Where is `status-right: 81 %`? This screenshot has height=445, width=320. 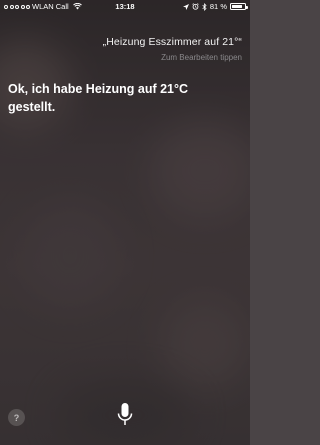 status-right: 81 % is located at coordinates (215, 6).